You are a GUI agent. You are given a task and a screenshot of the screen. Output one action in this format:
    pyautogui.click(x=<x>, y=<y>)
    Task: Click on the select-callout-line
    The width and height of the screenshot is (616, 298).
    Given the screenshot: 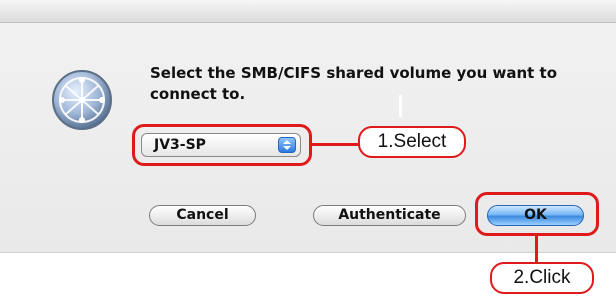 What is the action you would take?
    pyautogui.click(x=336, y=144)
    